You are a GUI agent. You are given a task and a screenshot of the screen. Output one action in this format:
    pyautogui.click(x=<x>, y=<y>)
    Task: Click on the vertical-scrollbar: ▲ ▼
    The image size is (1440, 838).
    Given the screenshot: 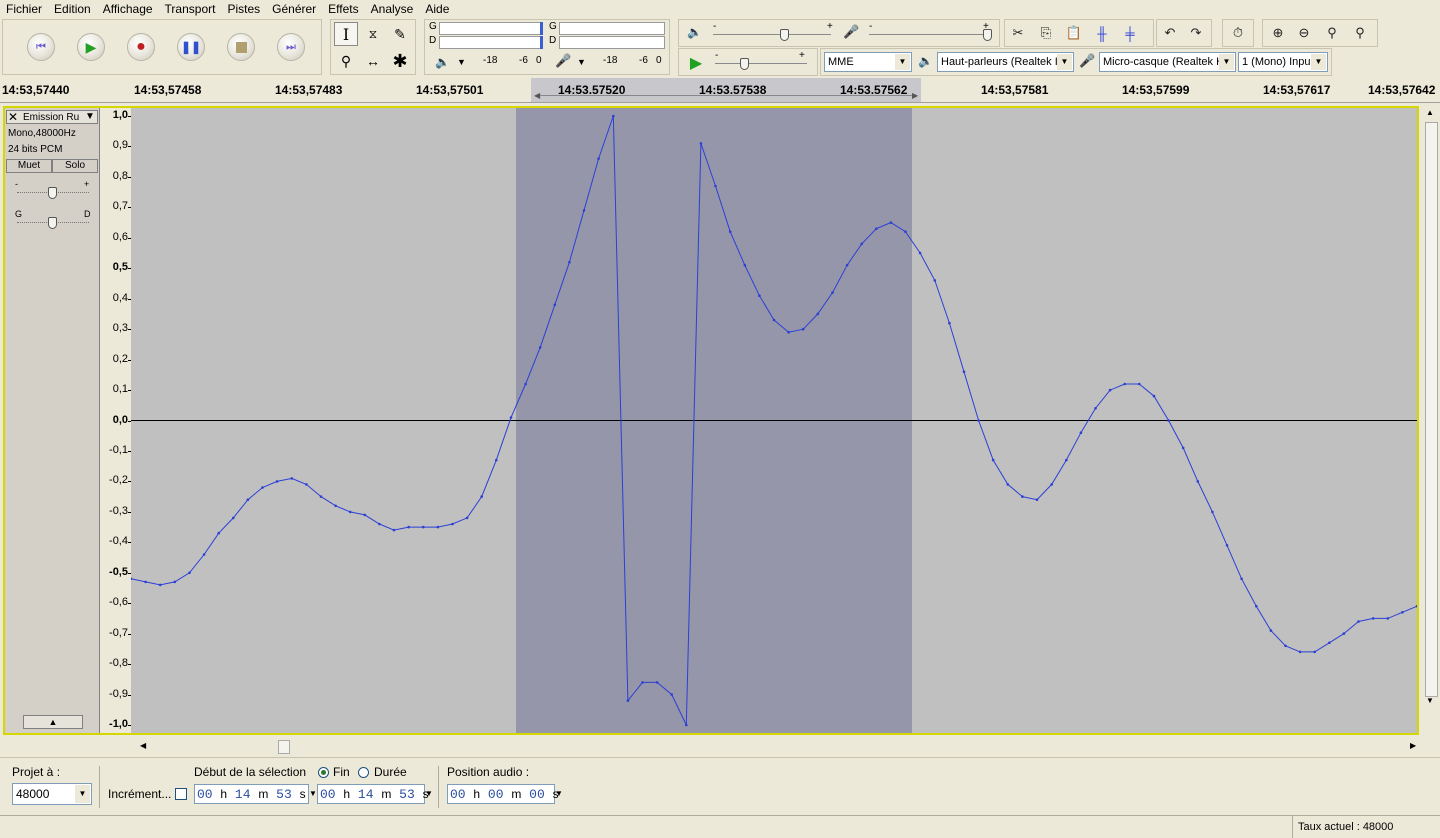 What is the action you would take?
    pyautogui.click(x=1431, y=421)
    